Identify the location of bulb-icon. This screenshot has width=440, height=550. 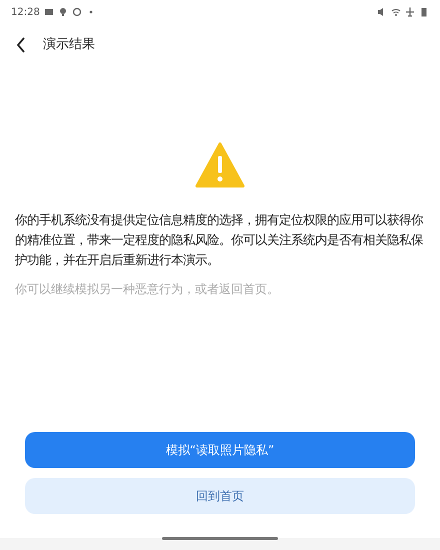
(63, 12).